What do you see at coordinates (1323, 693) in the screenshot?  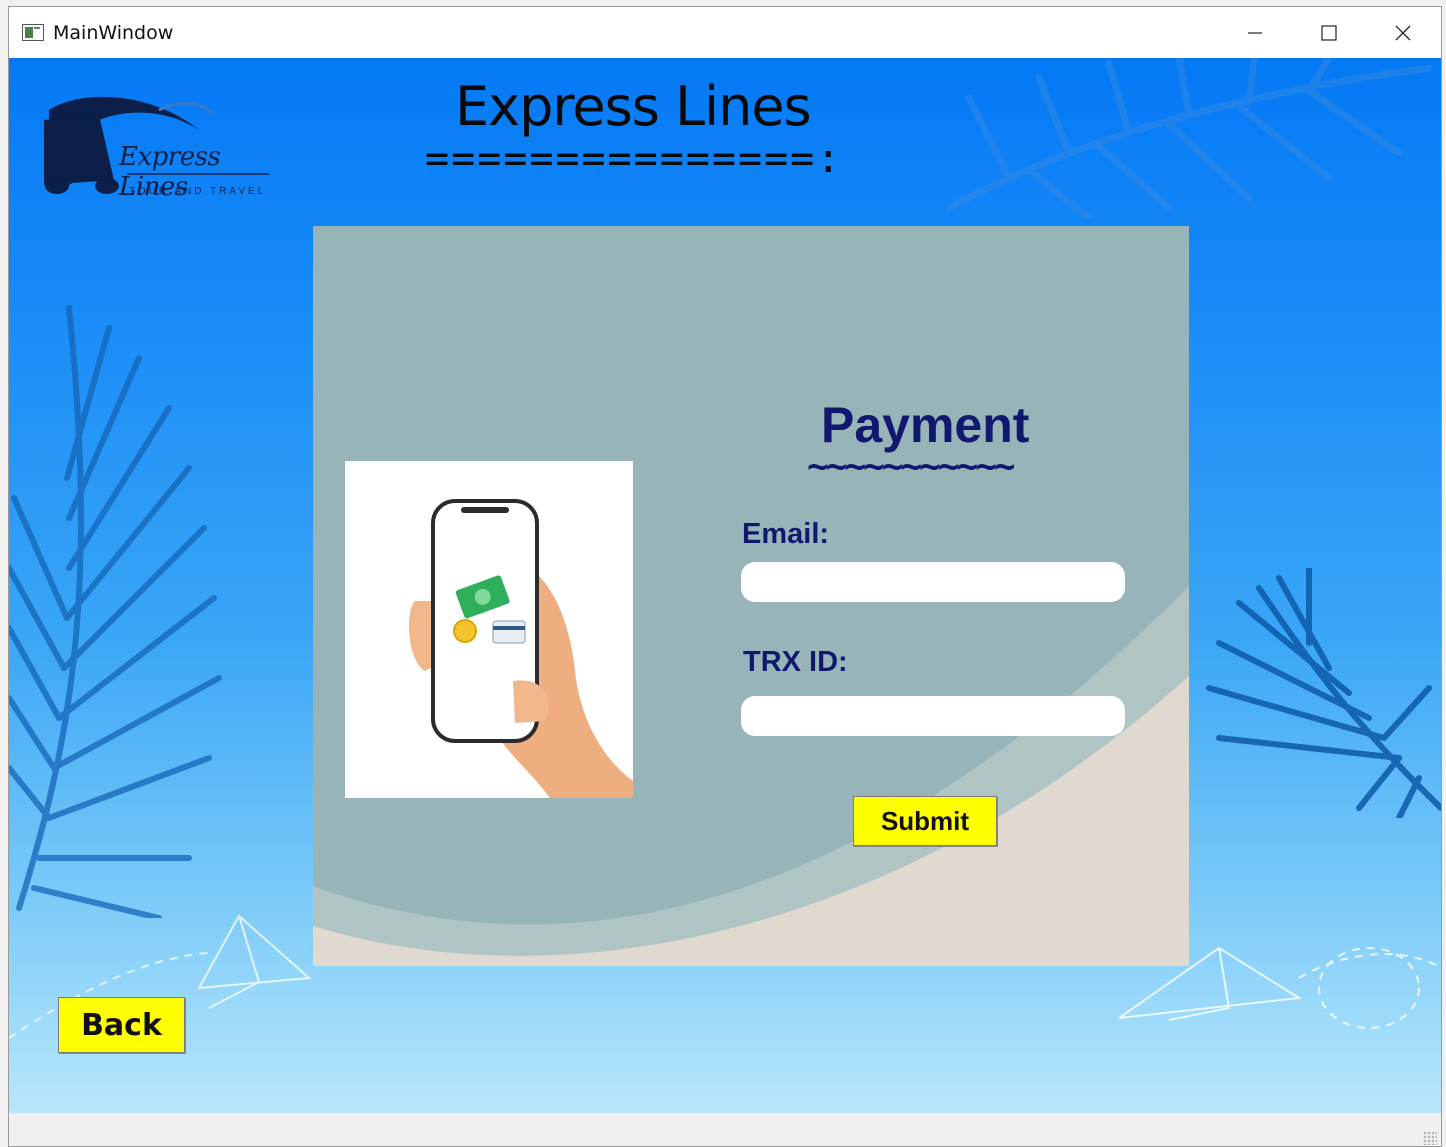 I see `palm-leaf-right-icon` at bounding box center [1323, 693].